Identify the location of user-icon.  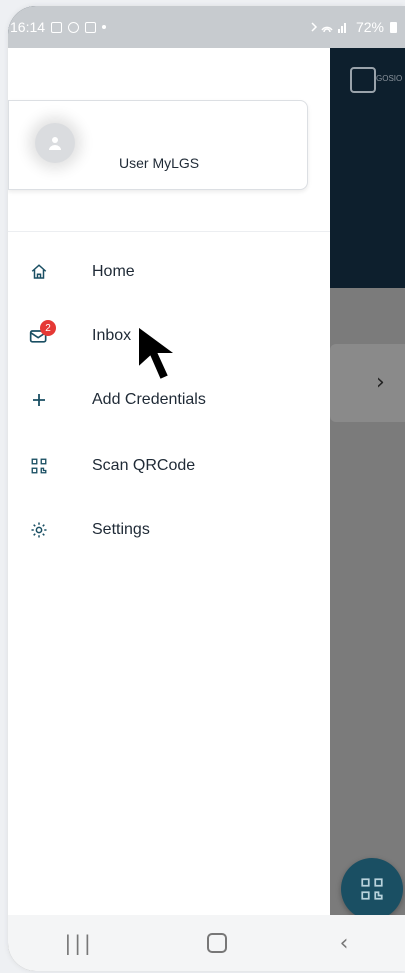
(55, 143).